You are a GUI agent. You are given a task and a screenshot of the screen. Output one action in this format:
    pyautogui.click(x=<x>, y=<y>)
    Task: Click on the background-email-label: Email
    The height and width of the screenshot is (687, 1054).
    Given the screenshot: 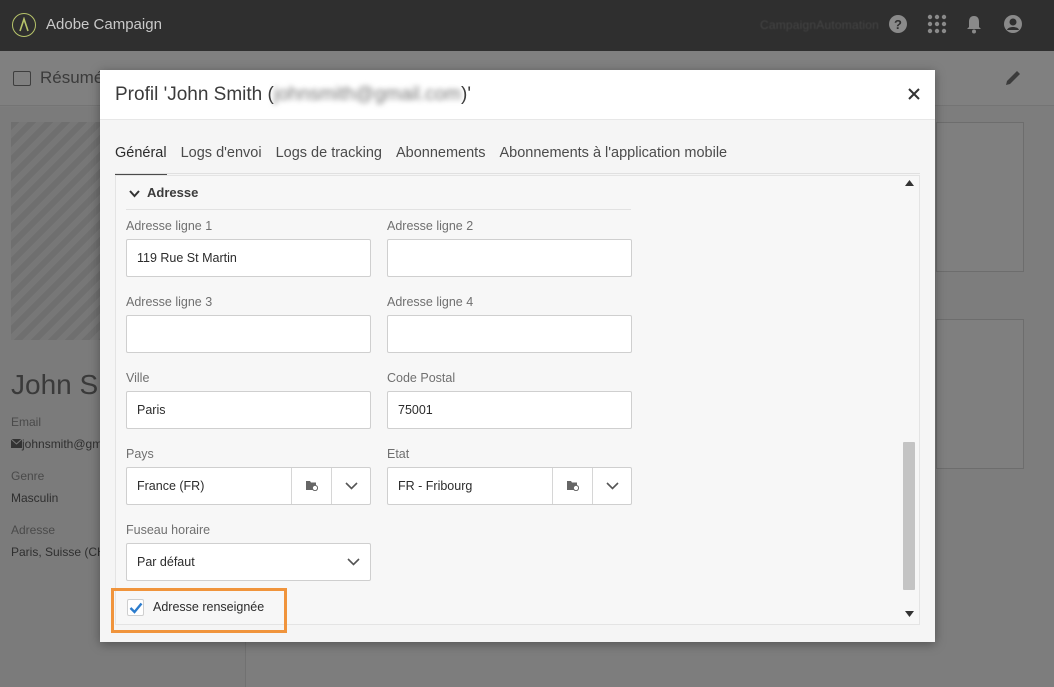 What is the action you would take?
    pyautogui.click(x=26, y=422)
    